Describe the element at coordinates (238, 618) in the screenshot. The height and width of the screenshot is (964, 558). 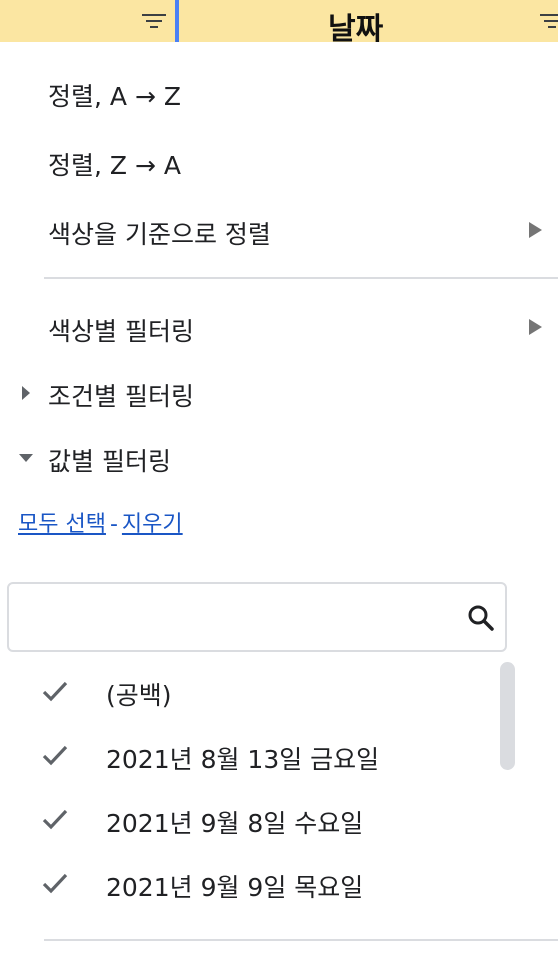
I see `value-search-input` at that location.